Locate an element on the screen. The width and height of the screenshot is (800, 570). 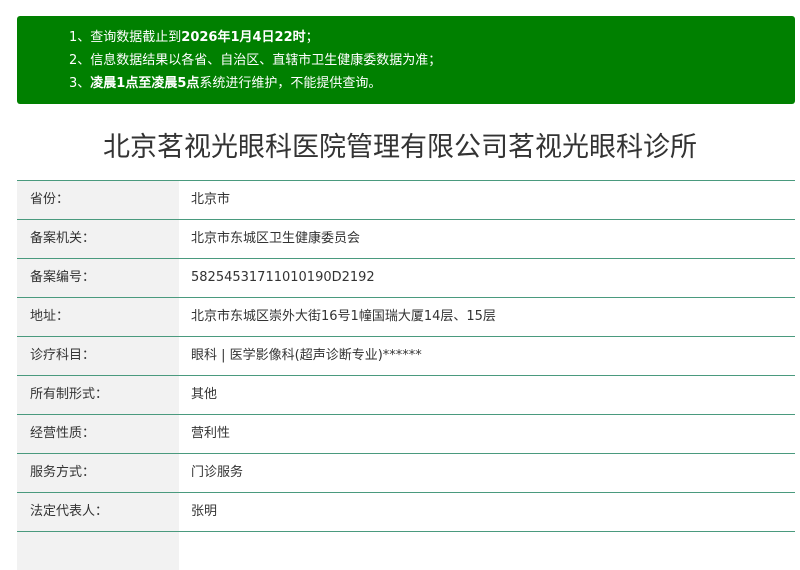
row-value-legal-representative: 张明 is located at coordinates (204, 511).